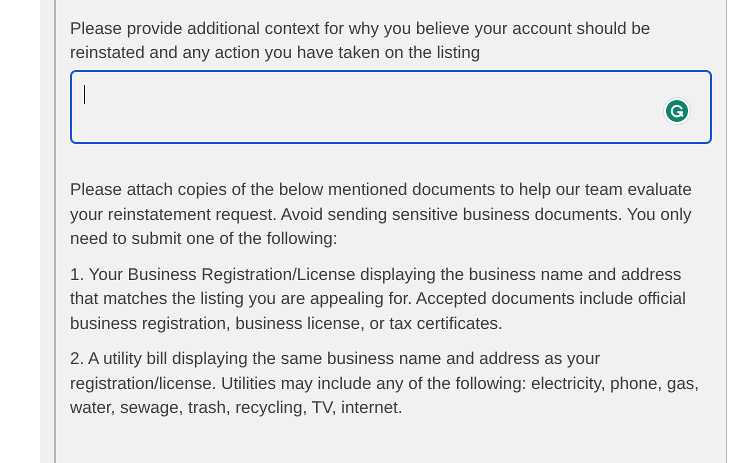  Describe the element at coordinates (391, 383) in the screenshot. I see `document-option: 2. A utility bill displaying the same business name and address as your registration/license. Utilities may include any of the following: electricity, phone, gas, water, sewage, trash, recycling, TV, internet.` at that location.